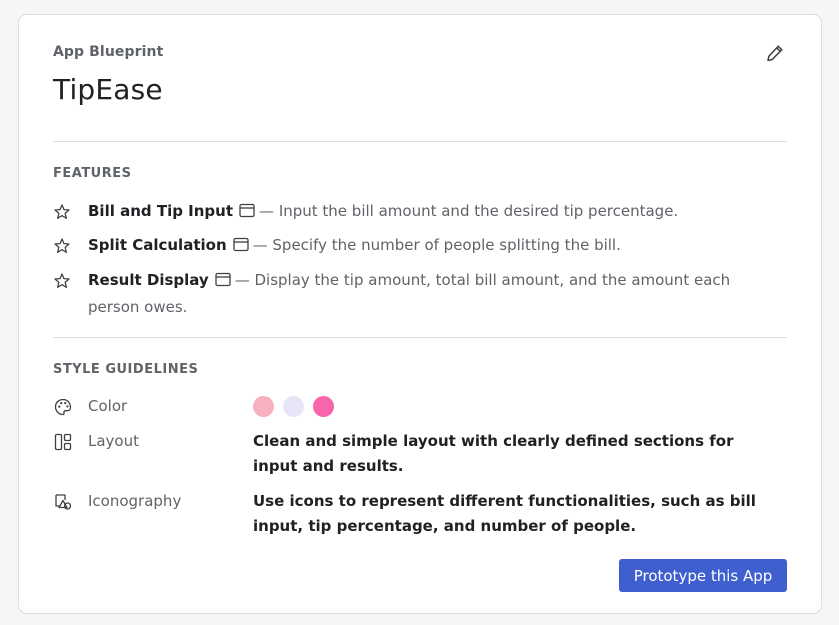 The image size is (839, 625). I want to click on blueprint-label: App Blueprint, so click(108, 52).